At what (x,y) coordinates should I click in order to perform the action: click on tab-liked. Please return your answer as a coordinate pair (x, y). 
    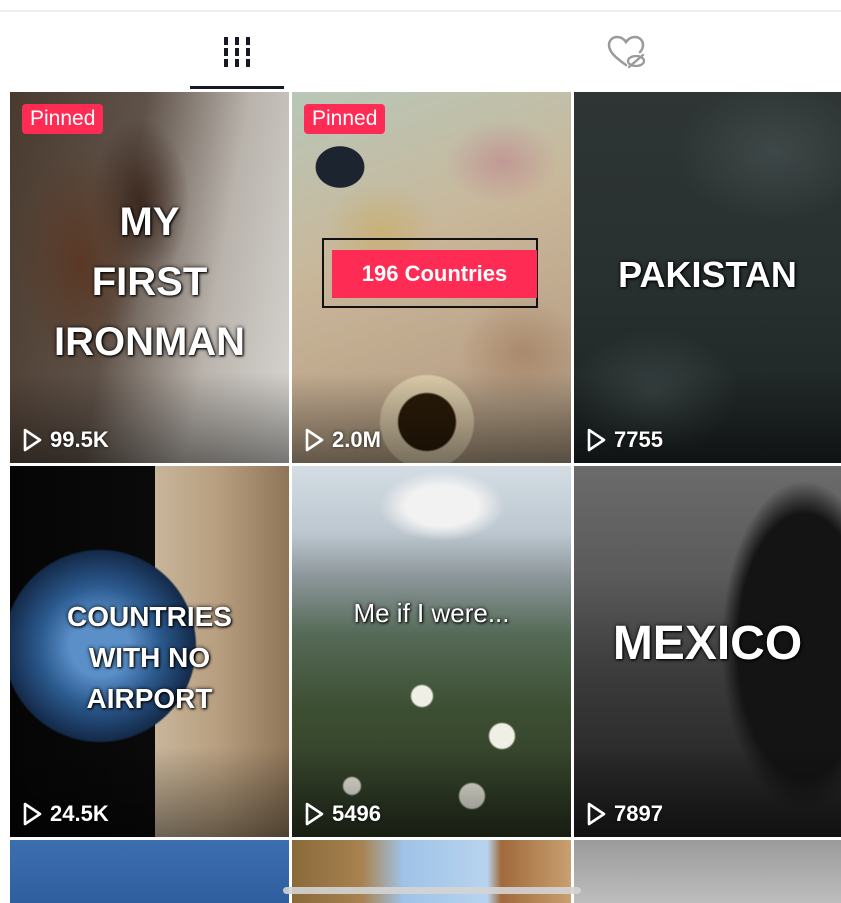
    Looking at the image, I should click on (627, 52).